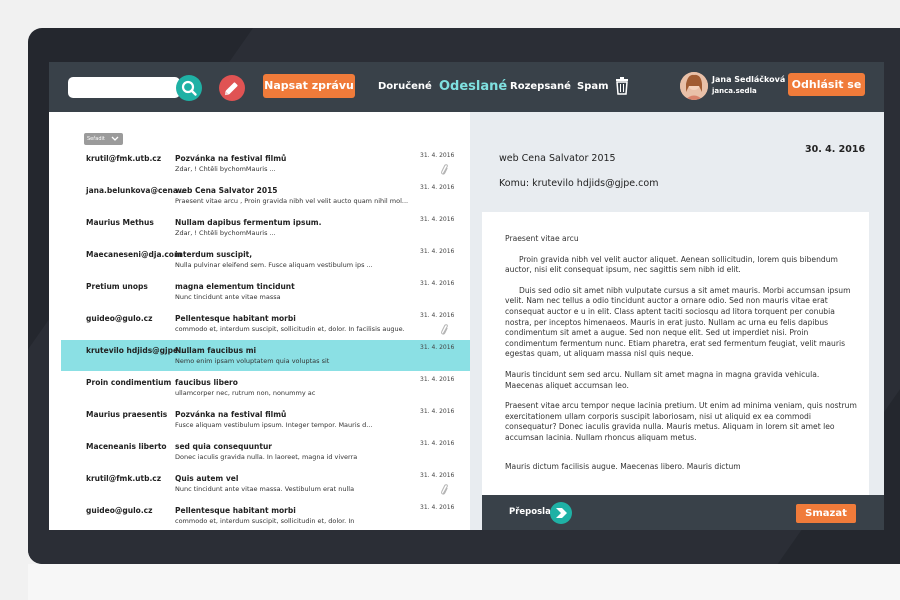 The height and width of the screenshot is (600, 900). I want to click on delete-button: Smazat, so click(826, 513).